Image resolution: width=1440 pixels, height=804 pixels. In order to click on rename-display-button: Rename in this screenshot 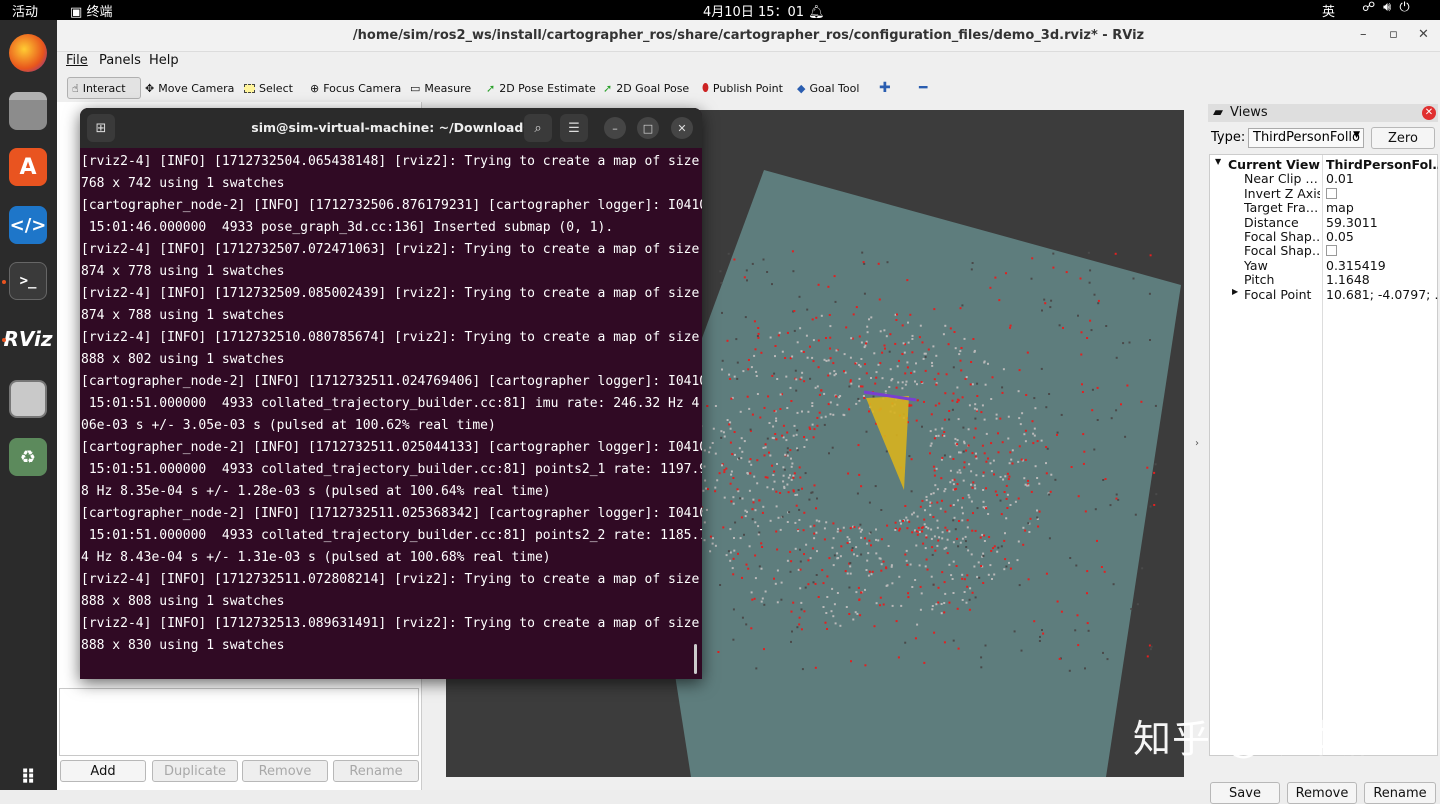, I will do `click(376, 771)`.